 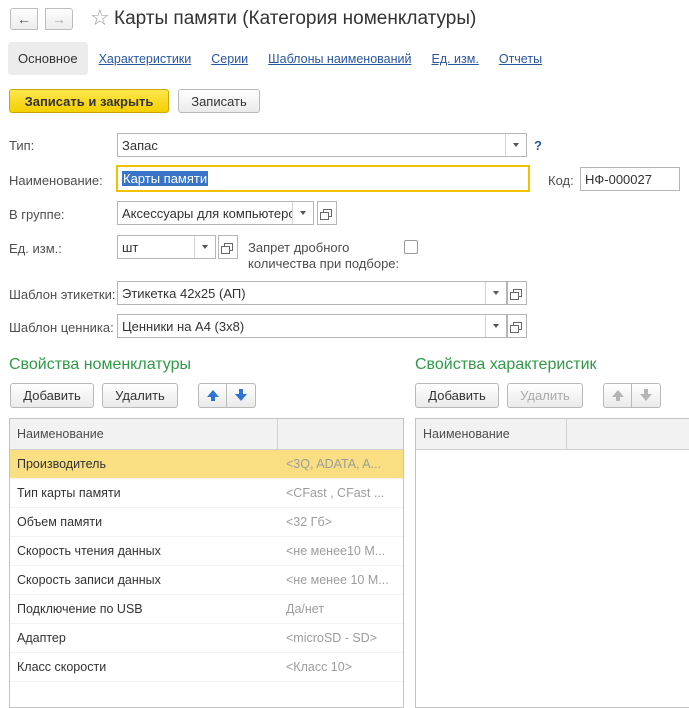 I want to click on forward-button: →, so click(x=59, y=19).